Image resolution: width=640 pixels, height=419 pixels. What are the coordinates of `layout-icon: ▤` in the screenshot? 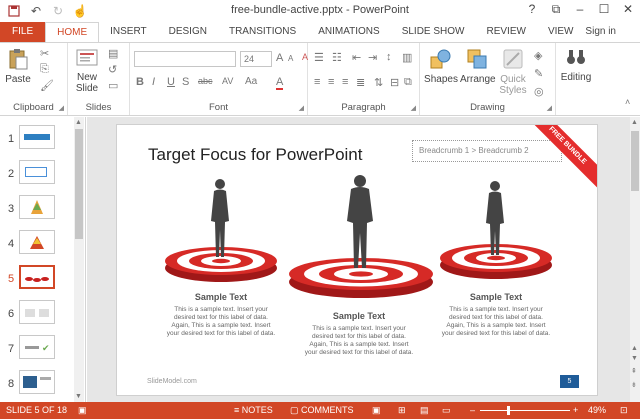 It's located at (113, 53).